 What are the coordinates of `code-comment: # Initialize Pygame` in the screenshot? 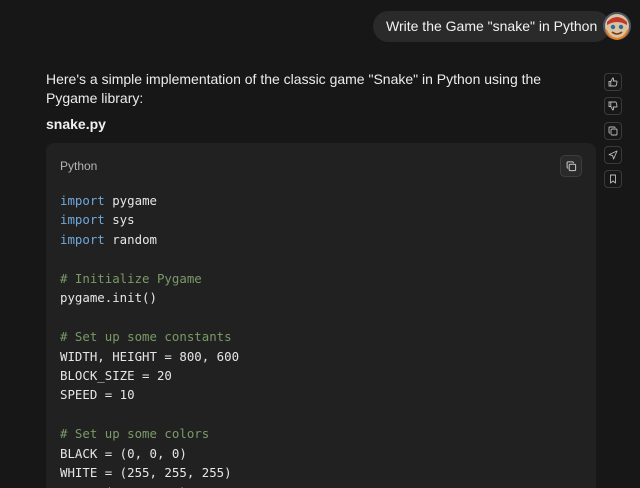 It's located at (131, 278).